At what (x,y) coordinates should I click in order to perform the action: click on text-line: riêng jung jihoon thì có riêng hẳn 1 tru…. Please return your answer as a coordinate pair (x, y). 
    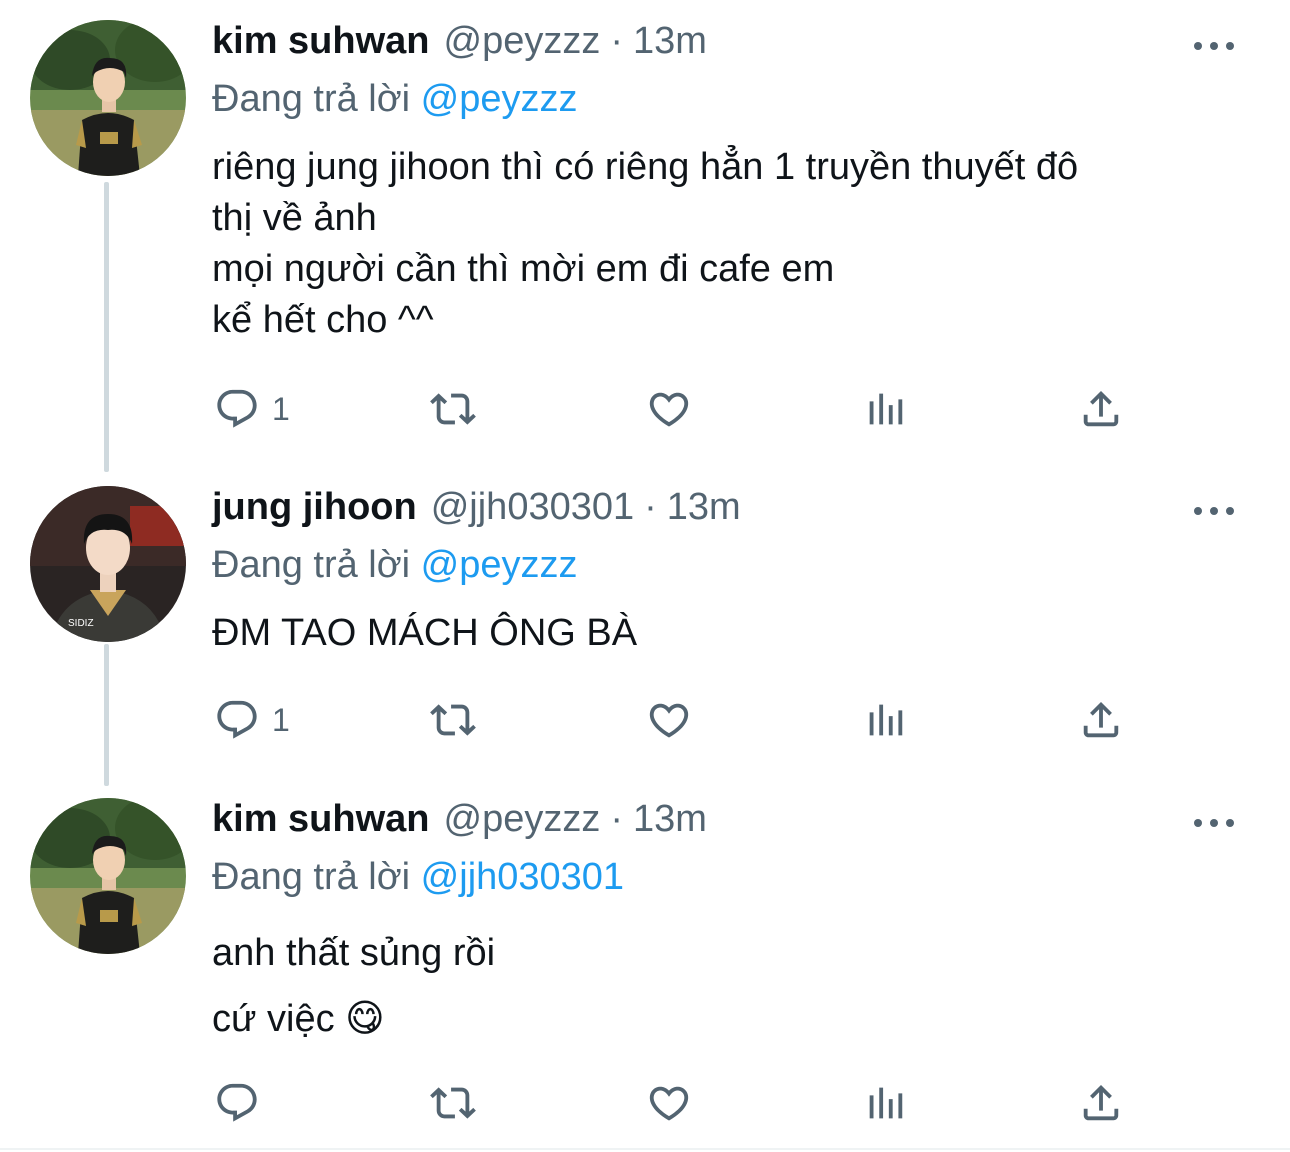
    Looking at the image, I should click on (645, 167).